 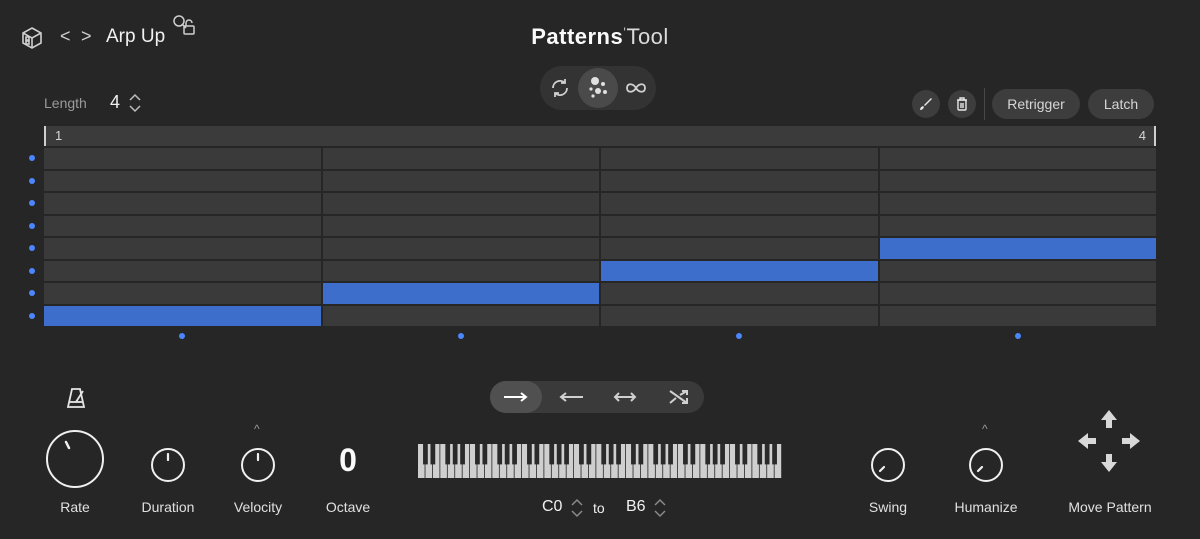 What do you see at coordinates (1155, 136) in the screenshot?
I see `loop-end-marker` at bounding box center [1155, 136].